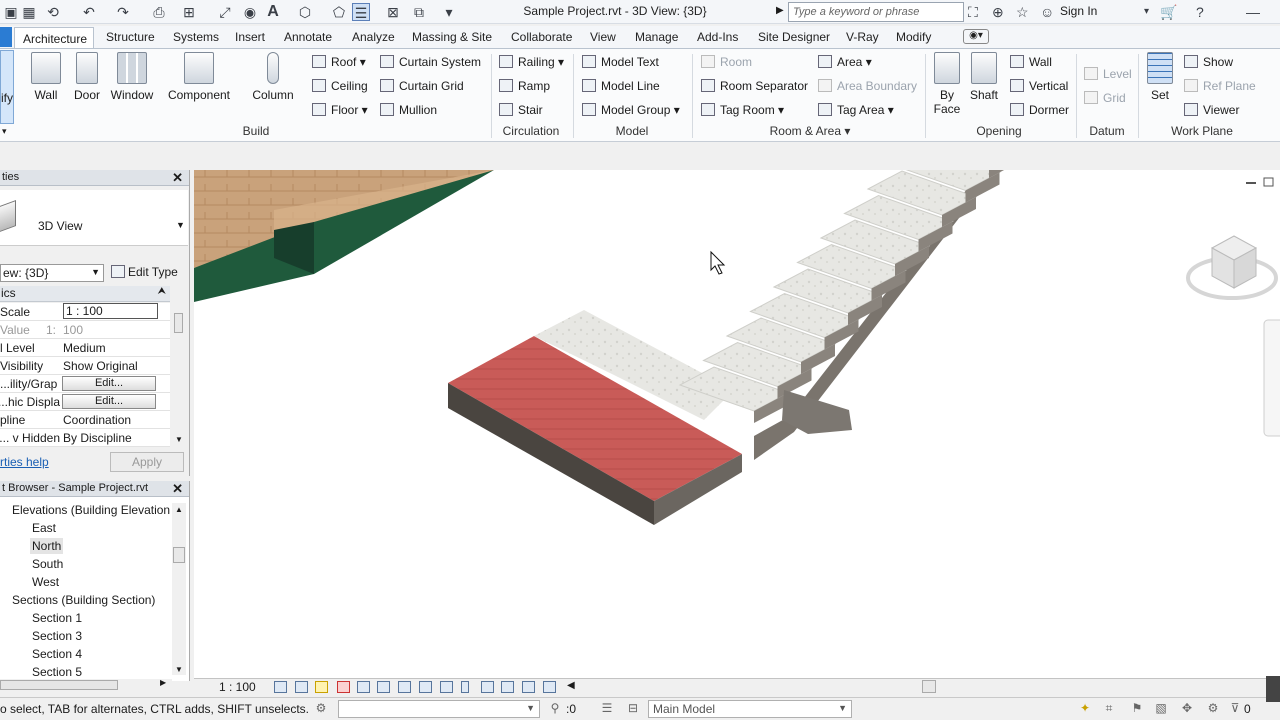 This screenshot has height=720, width=1280. Describe the element at coordinates (89, 12) in the screenshot. I see `undo-icon: ↶` at that location.